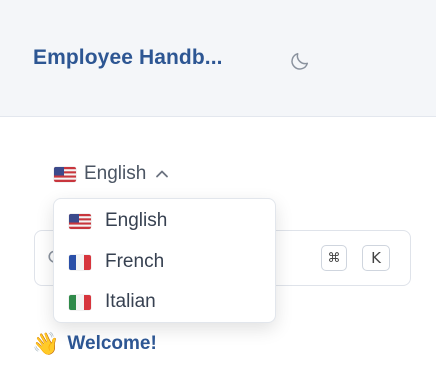 The height and width of the screenshot is (381, 436). Describe the element at coordinates (46, 343) in the screenshot. I see `waving-hand-icon: 👋` at that location.